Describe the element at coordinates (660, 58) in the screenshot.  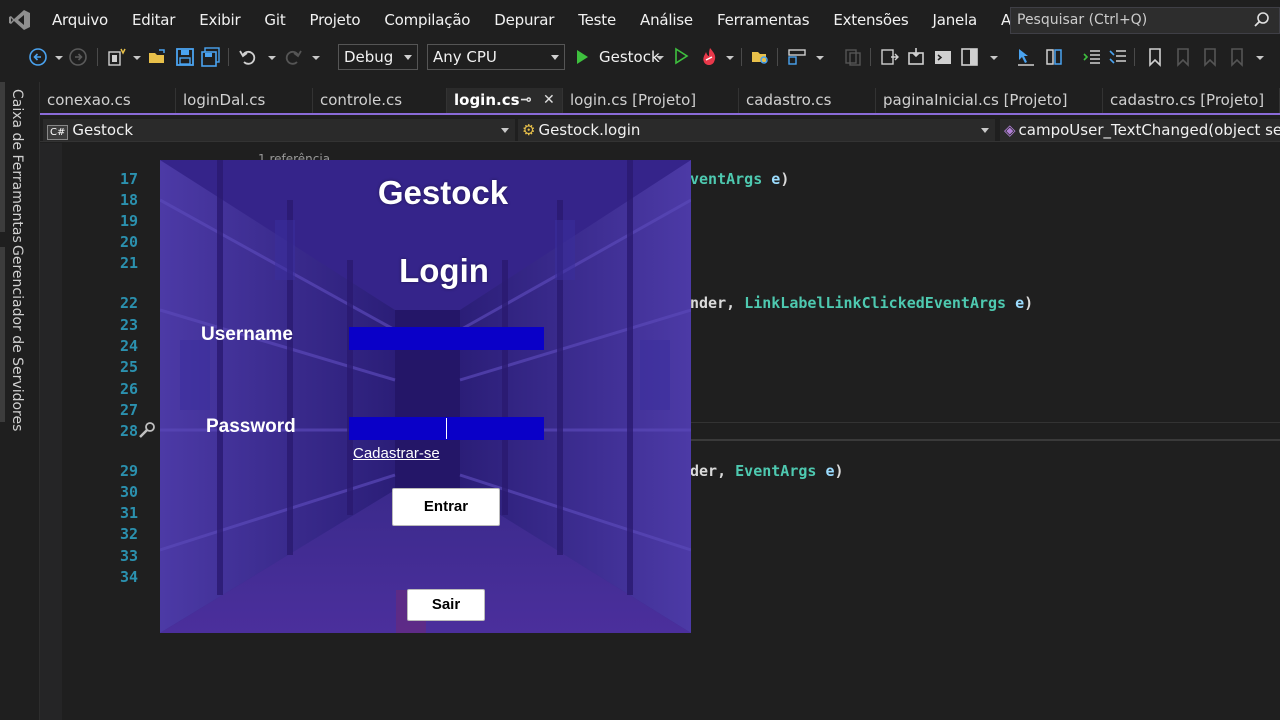
I see `run-dropdown-icon` at that location.